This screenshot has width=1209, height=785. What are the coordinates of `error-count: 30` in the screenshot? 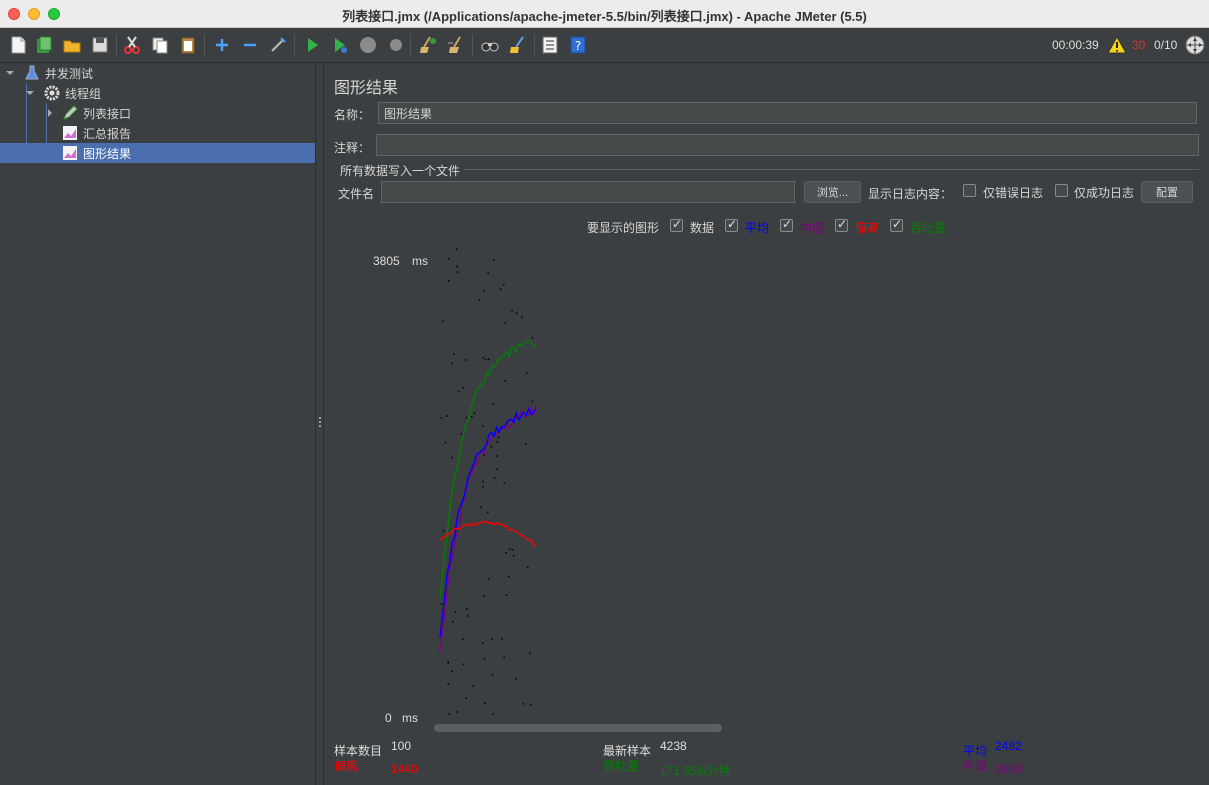 It's located at (1139, 45).